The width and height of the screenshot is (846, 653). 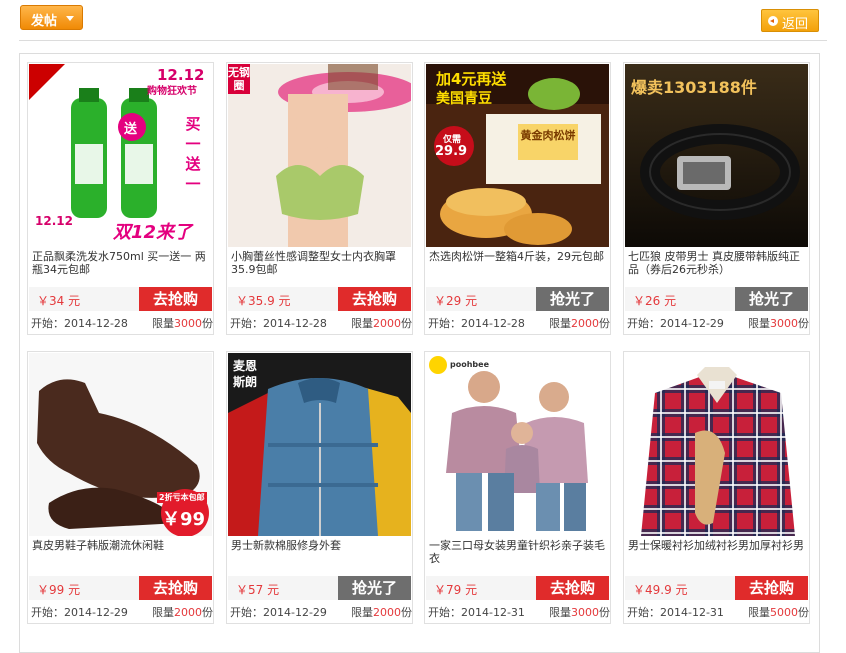 What do you see at coordinates (471, 79) in the screenshot?
I see `image-text-plus-4: 加4元再送` at bounding box center [471, 79].